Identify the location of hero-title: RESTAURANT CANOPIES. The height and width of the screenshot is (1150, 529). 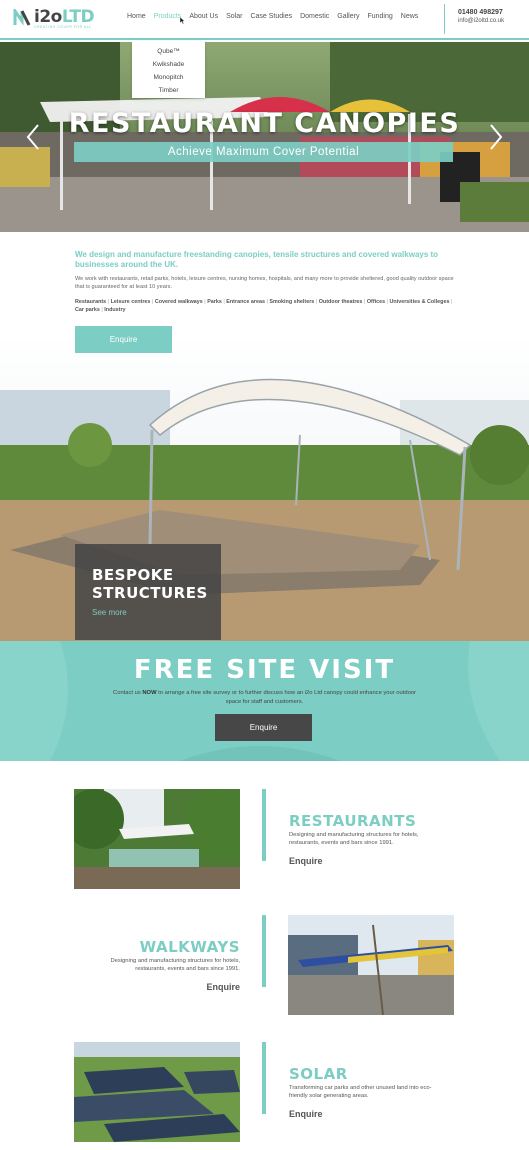
(264, 123).